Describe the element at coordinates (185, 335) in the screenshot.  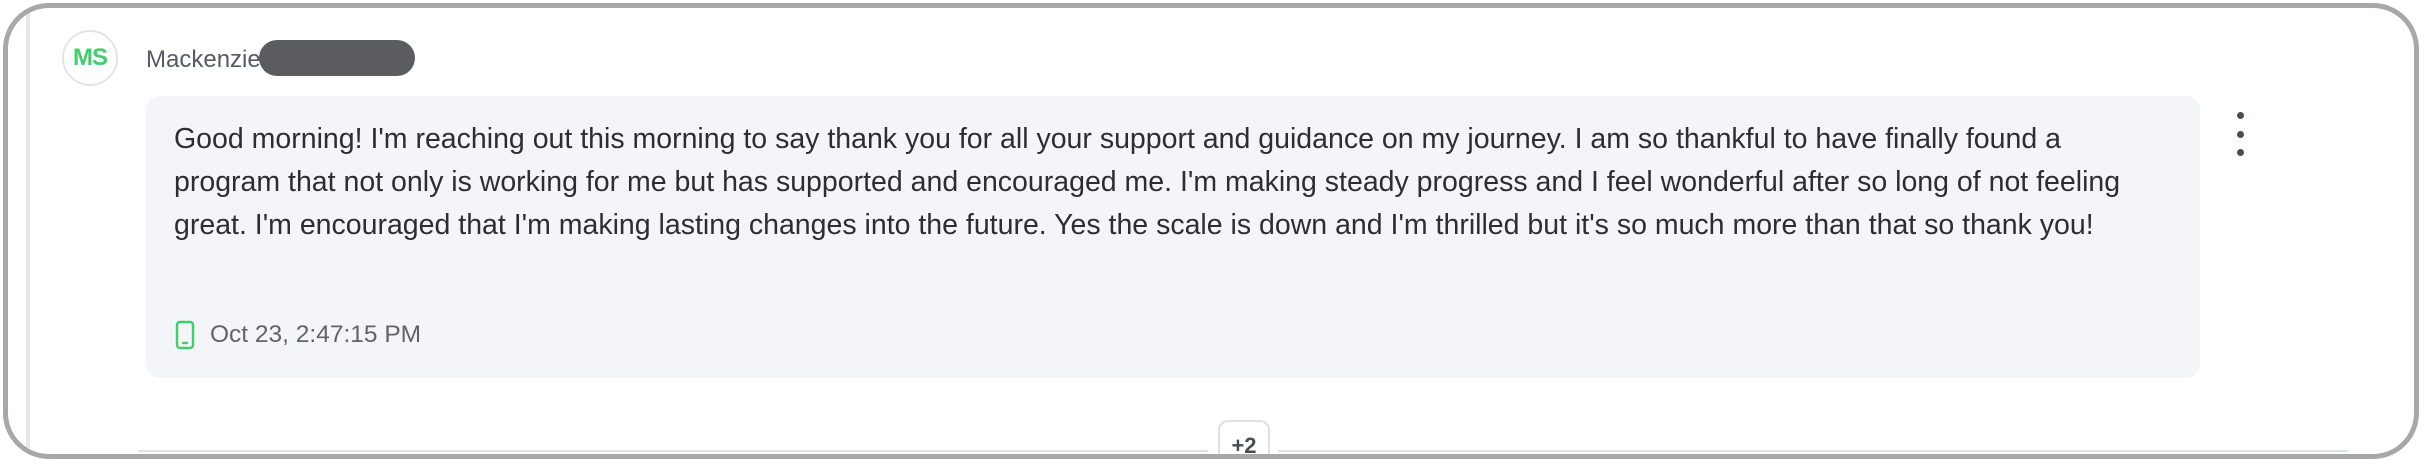
I see `mobile-phone-icon` at that location.